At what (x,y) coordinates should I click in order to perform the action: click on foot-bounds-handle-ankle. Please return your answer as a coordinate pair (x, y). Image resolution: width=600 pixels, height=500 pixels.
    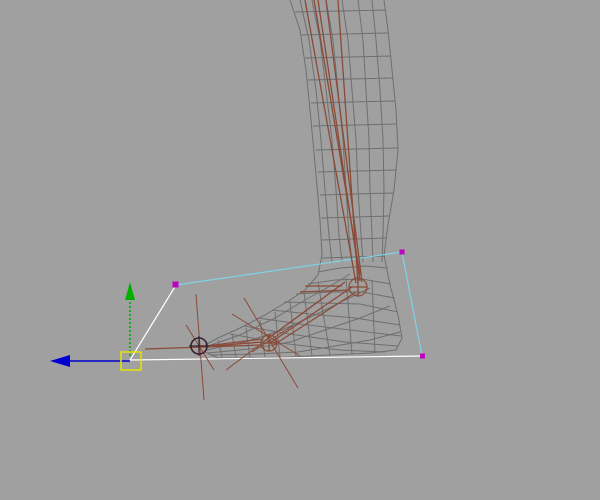
    Looking at the image, I should click on (402, 252).